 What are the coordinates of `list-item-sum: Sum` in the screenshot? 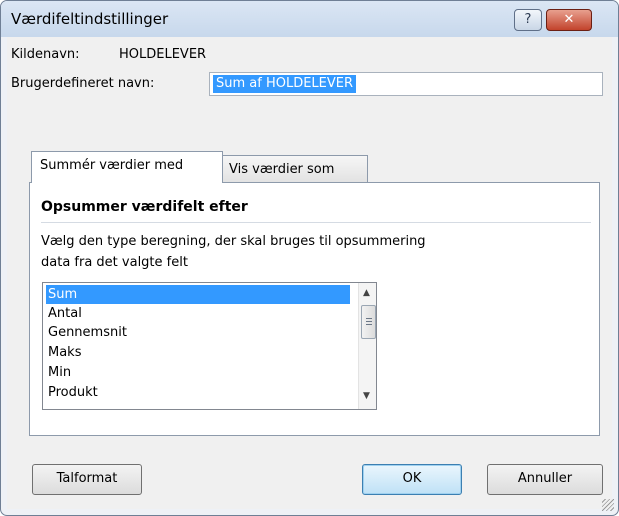 It's located at (198, 294).